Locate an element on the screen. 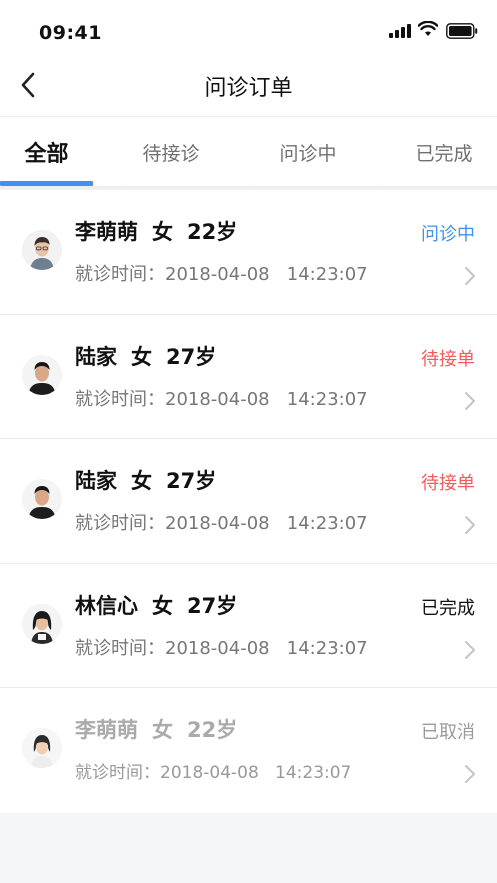  status-bar: 09:41 is located at coordinates (248, 30).